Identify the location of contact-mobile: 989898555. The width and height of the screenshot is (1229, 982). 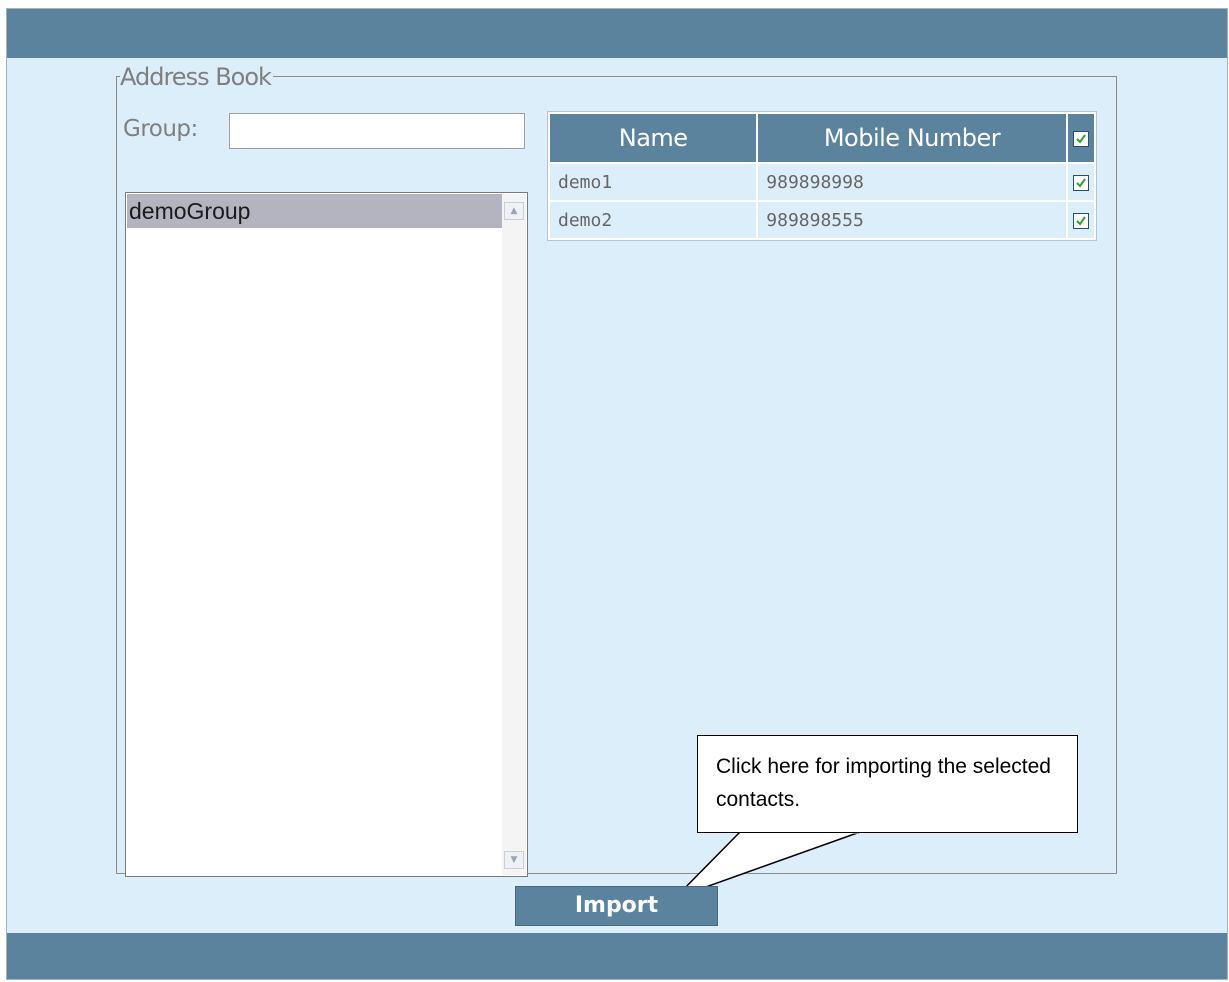
(912, 220).